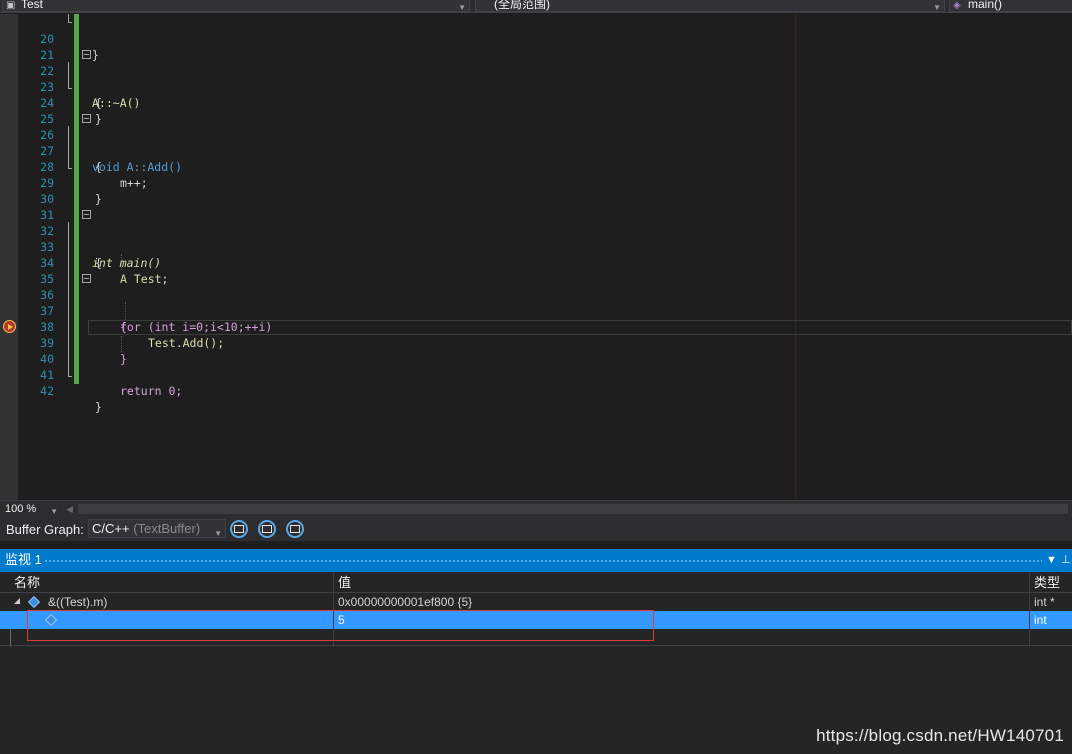 The image size is (1072, 754). Describe the element at coordinates (236, 6) in the screenshot. I see `project-dropdown: ▣ Test ▼` at that location.